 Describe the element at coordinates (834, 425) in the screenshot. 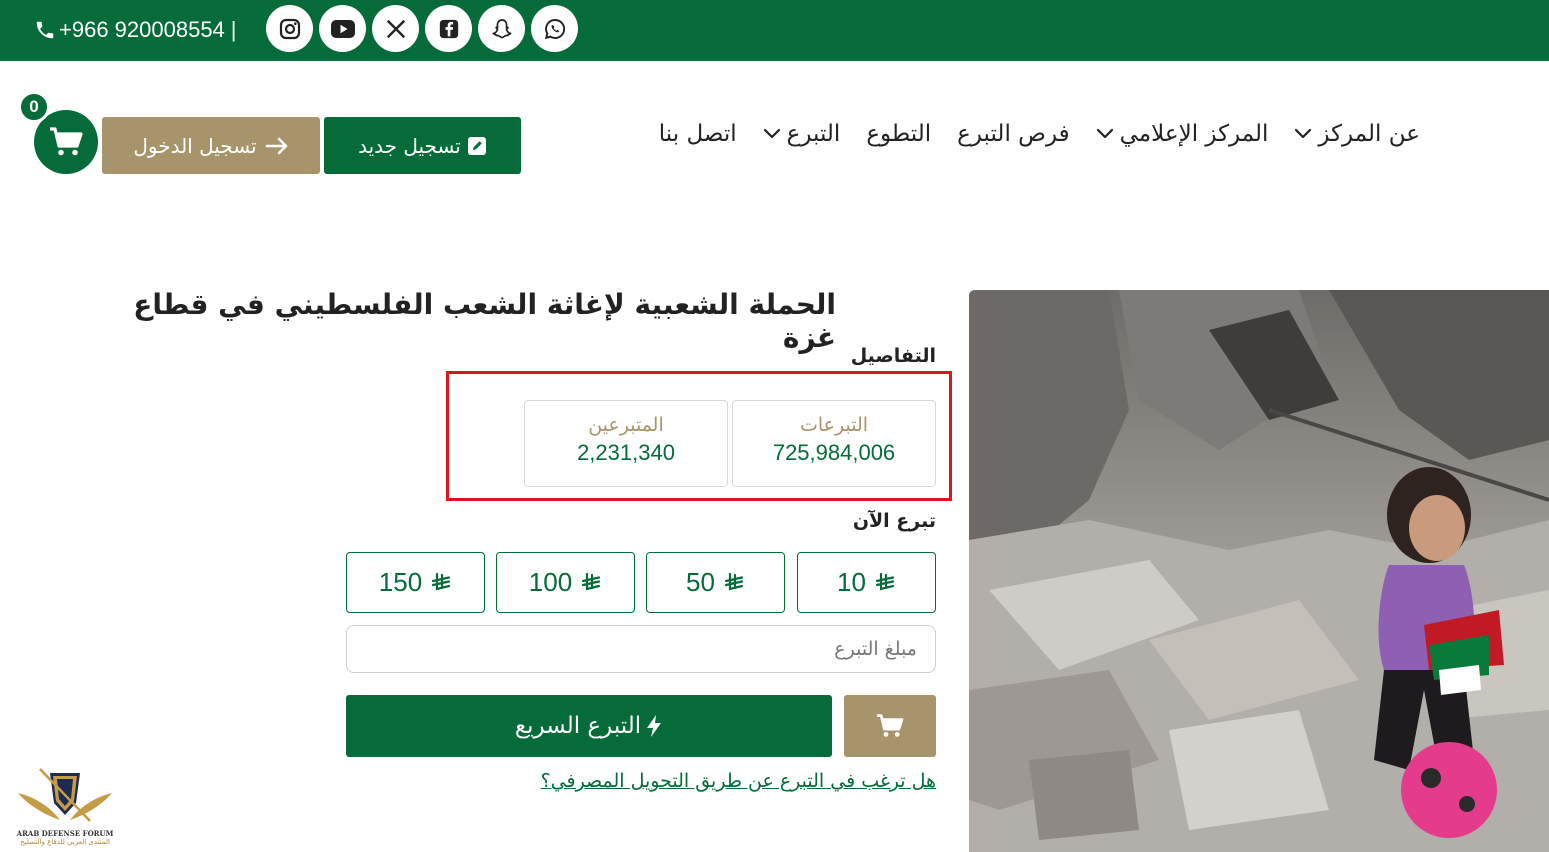

I see `donations-label: التبرعات` at that location.